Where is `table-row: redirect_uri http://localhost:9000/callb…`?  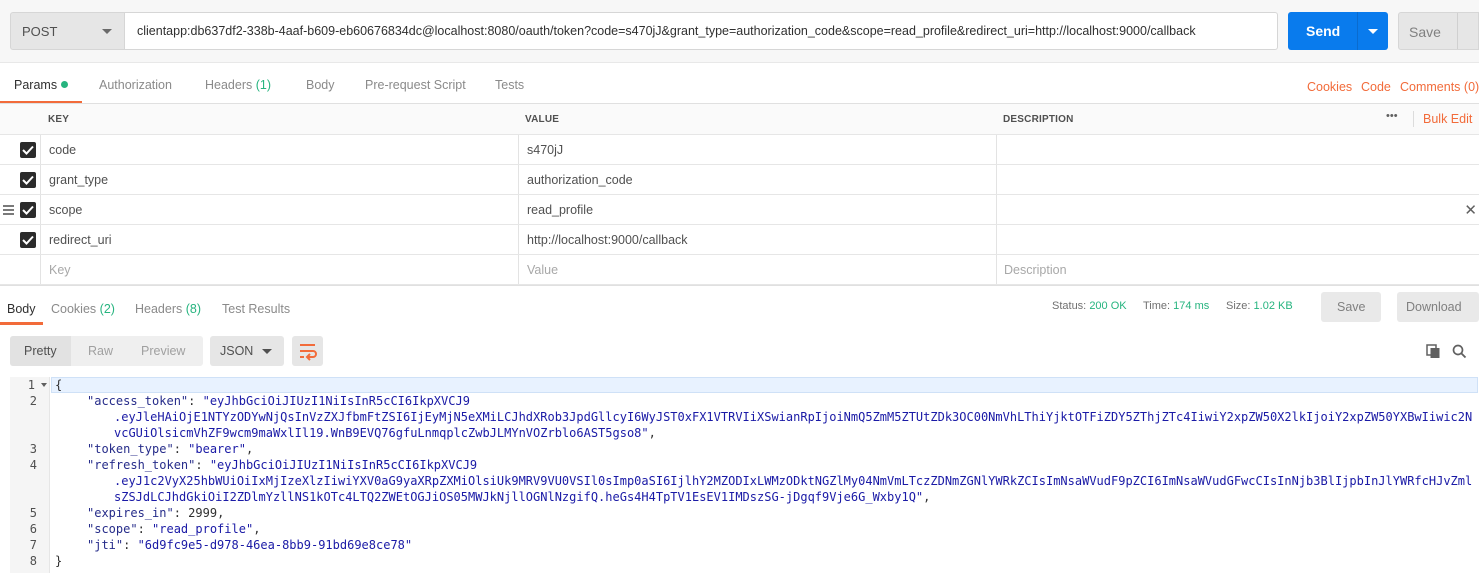
table-row: redirect_uri http://localhost:9000/callb… is located at coordinates (739, 240).